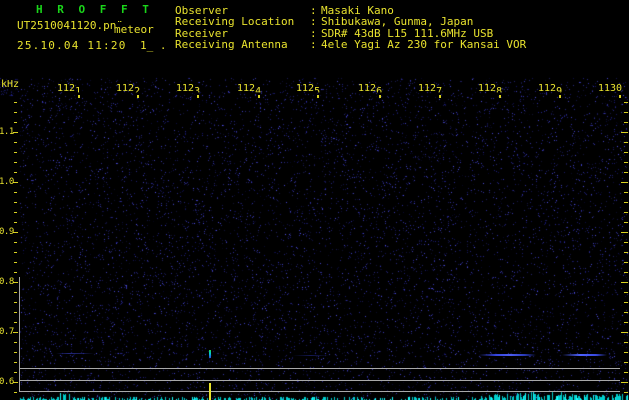  Describe the element at coordinates (7, 332) in the screenshot. I see `freq-axis-label: 0.7` at that location.